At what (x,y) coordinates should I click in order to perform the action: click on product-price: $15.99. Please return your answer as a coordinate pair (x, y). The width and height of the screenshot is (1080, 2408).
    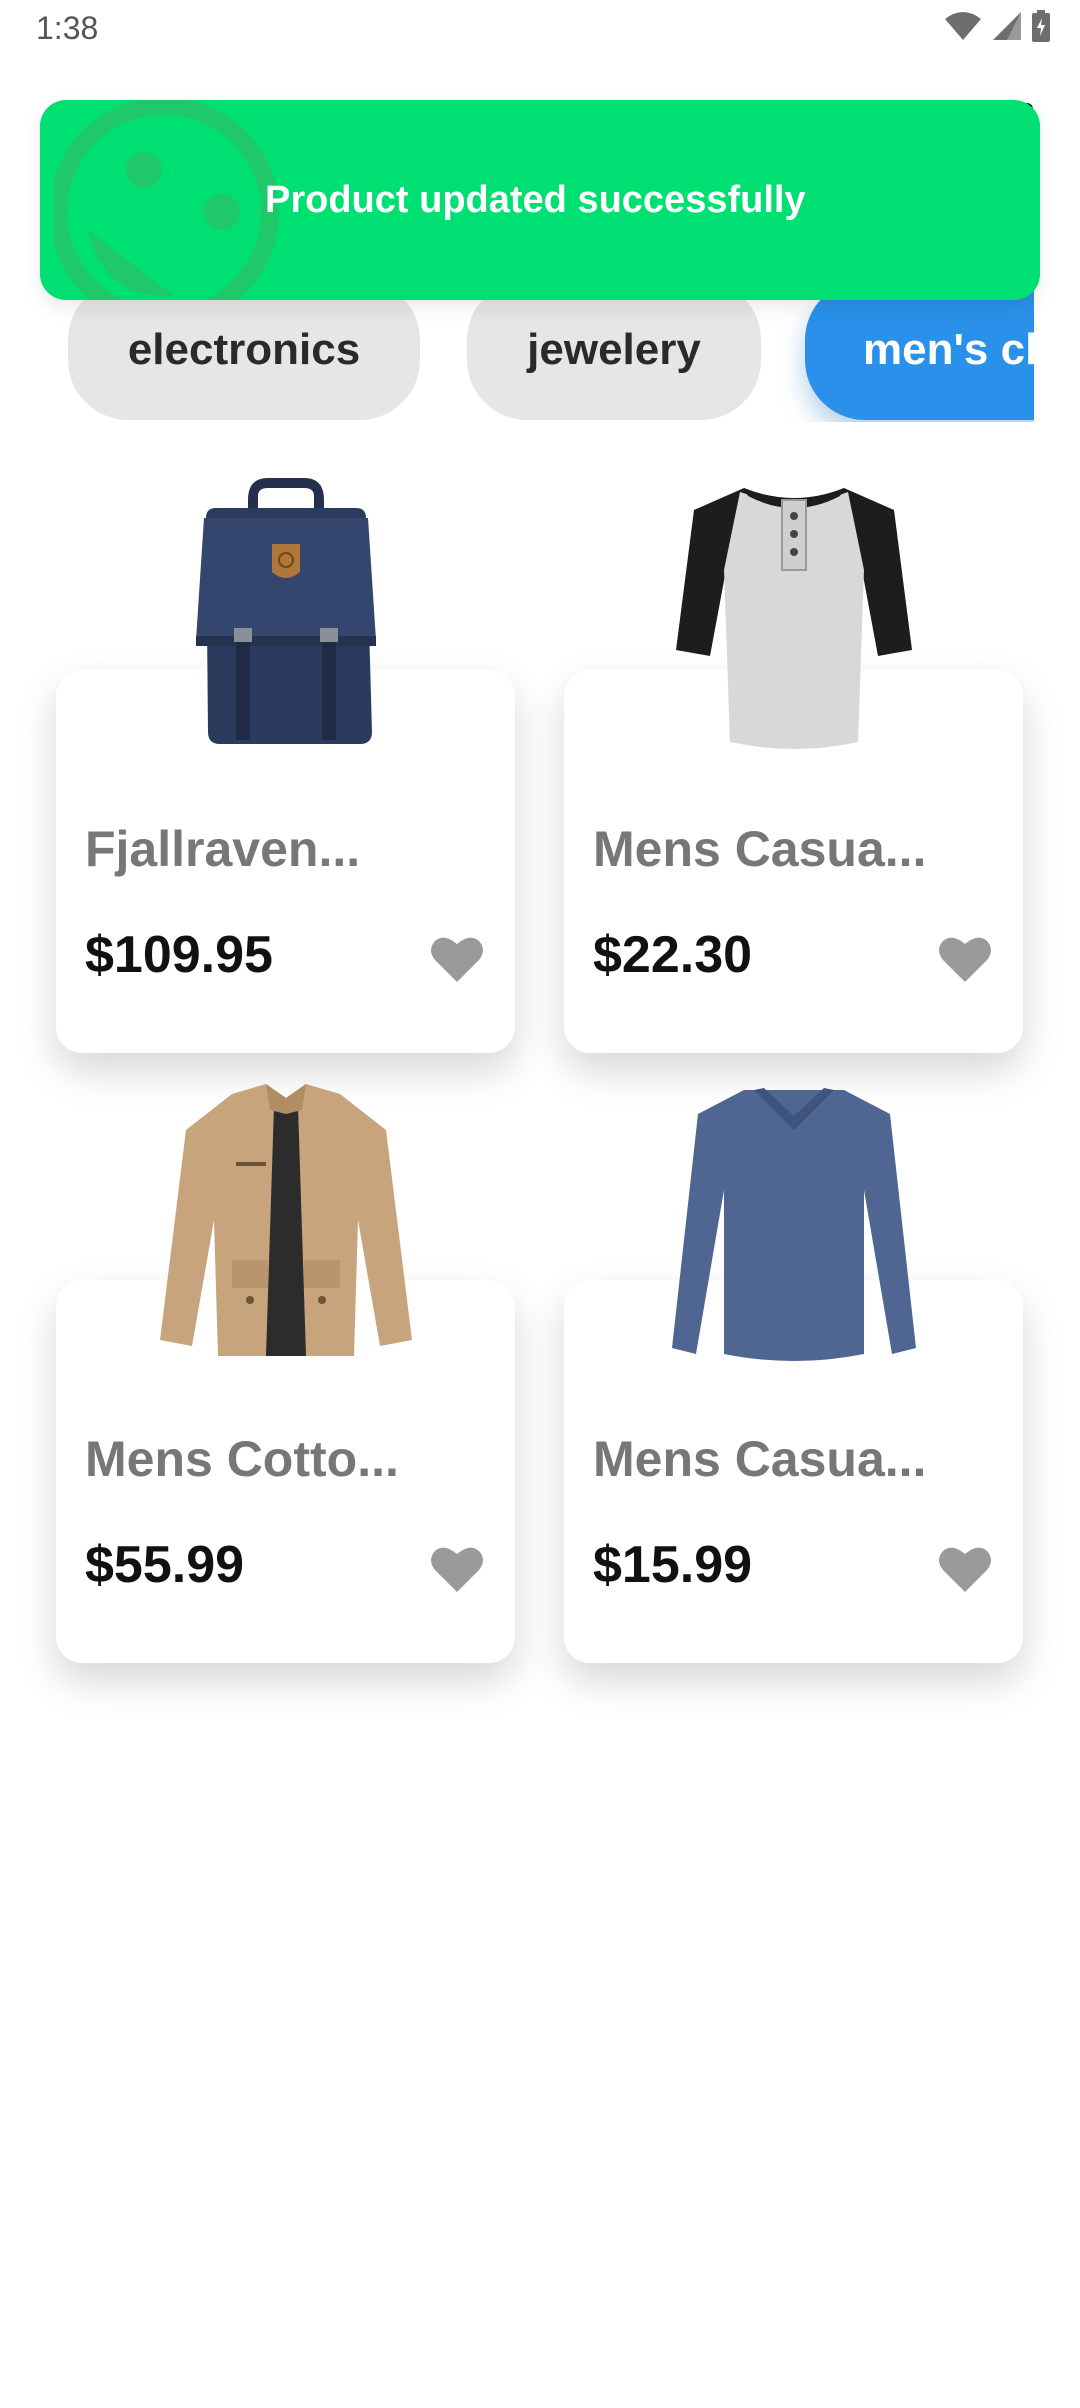
    Looking at the image, I should click on (673, 1565).